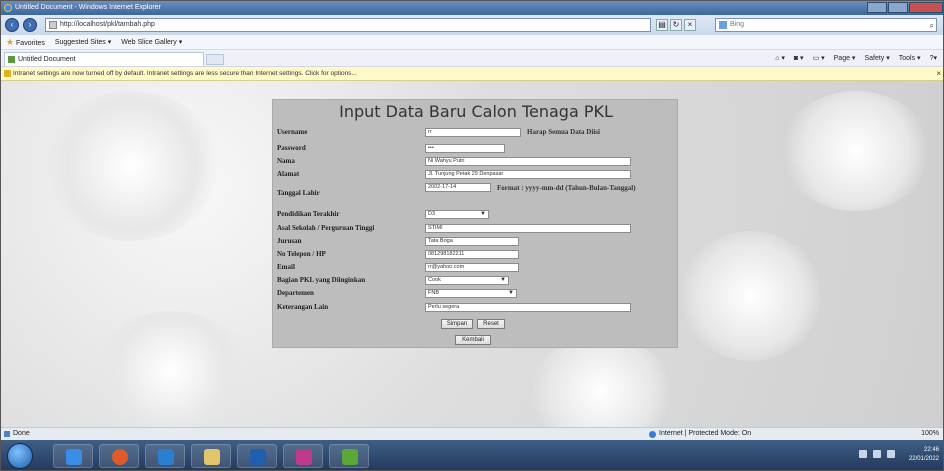 The height and width of the screenshot is (471, 944). What do you see at coordinates (877, 454) in the screenshot?
I see `flag-icon` at bounding box center [877, 454].